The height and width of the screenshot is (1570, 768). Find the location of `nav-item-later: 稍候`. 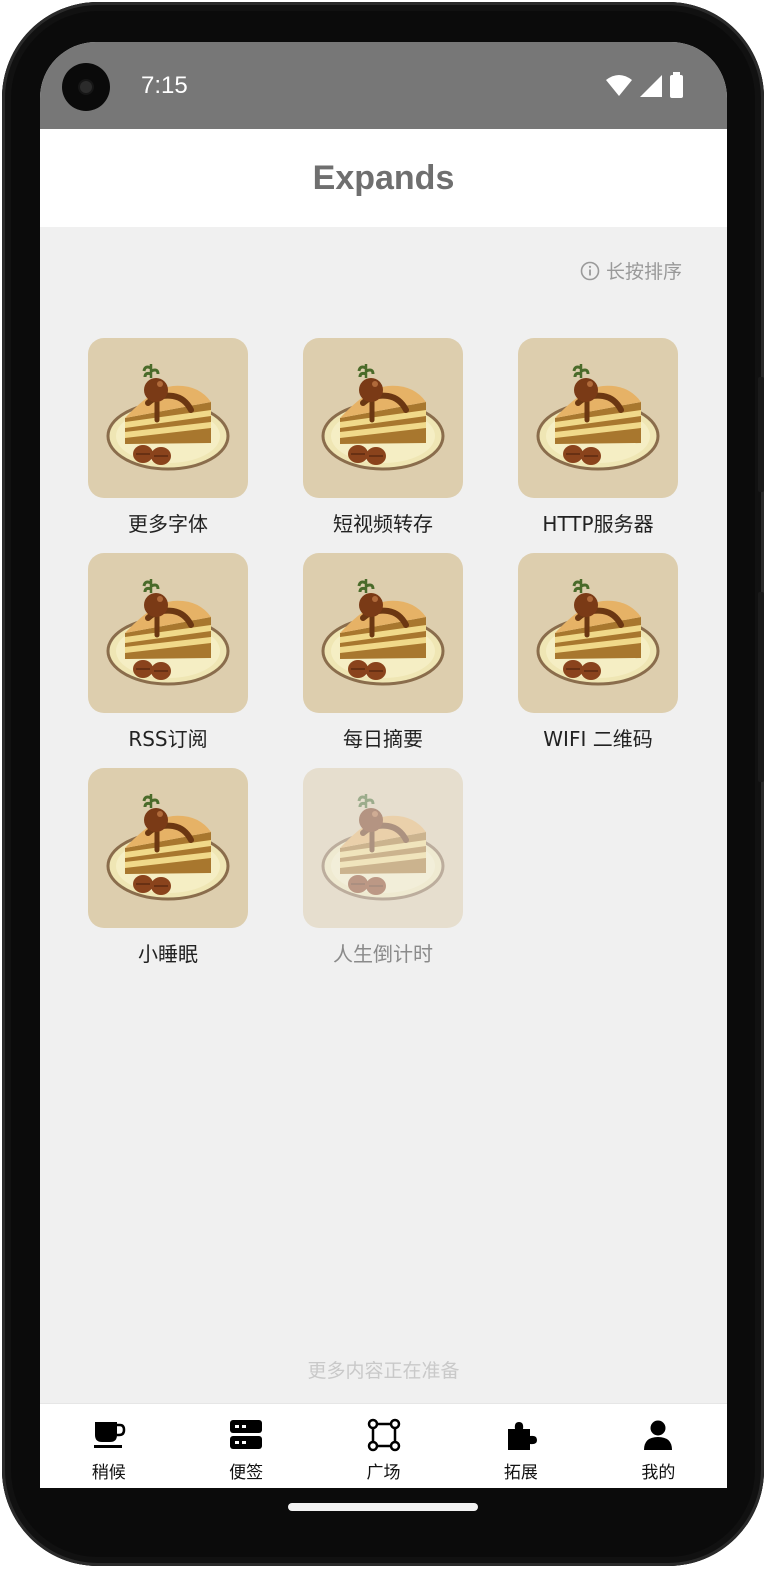

nav-item-later: 稍候 is located at coordinates (108, 1446).